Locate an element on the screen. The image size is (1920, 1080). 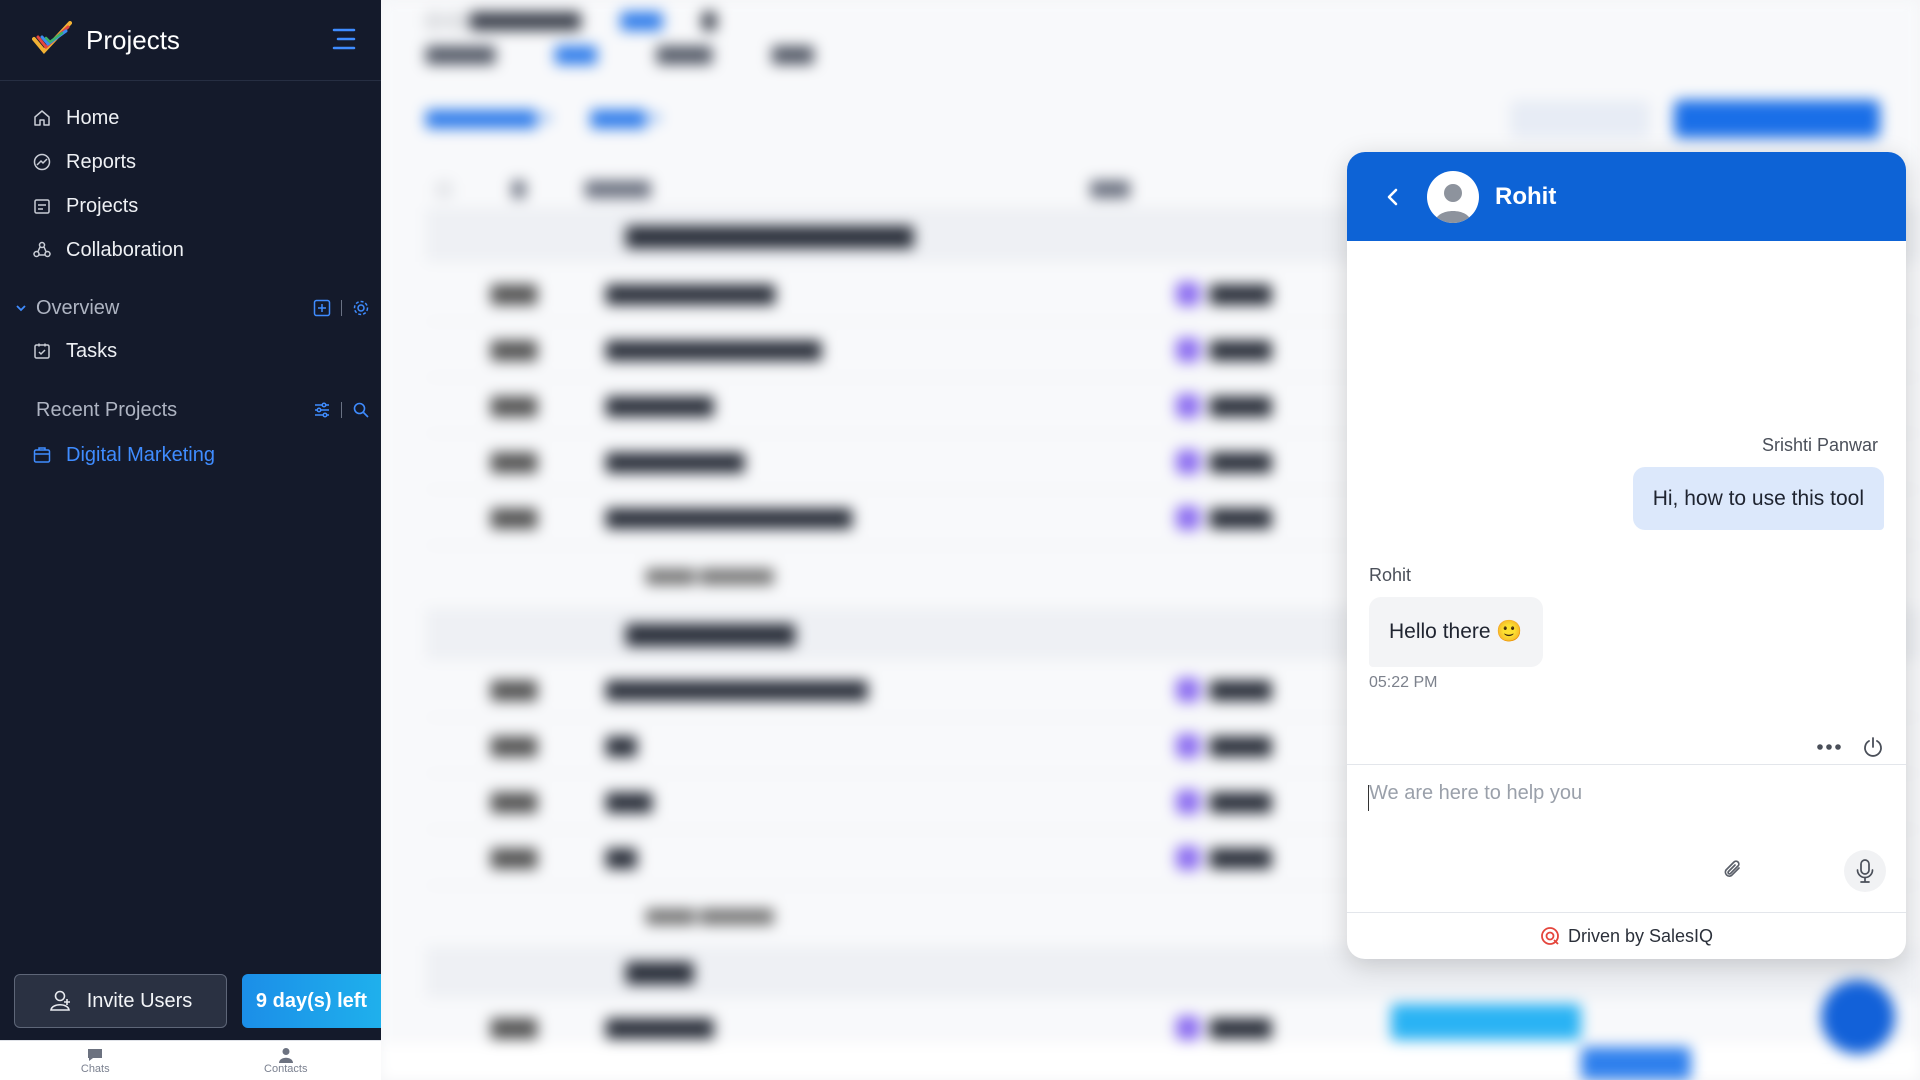
tab-chats: Chats is located at coordinates (95, 1060).